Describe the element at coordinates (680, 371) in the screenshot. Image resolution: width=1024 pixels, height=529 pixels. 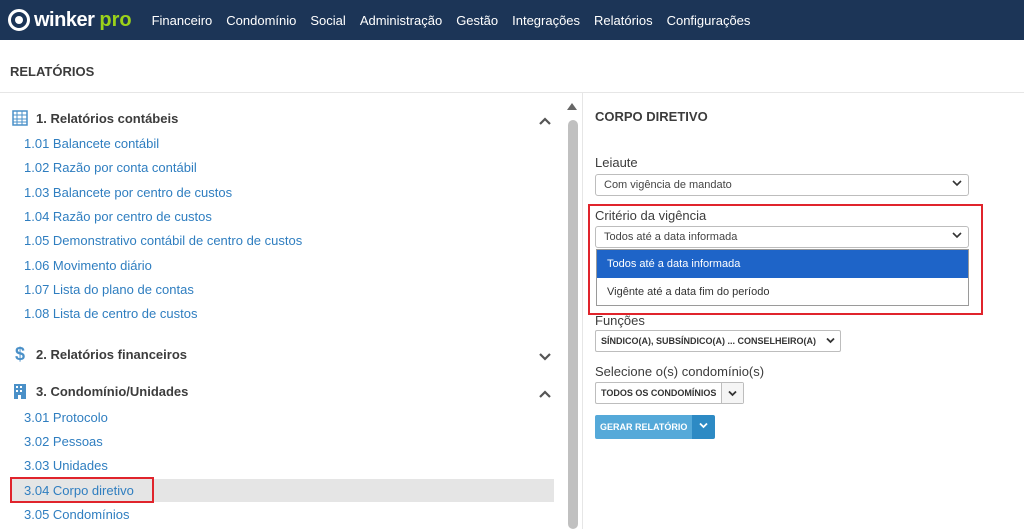
I see `condominios-label: Selecione o(s) condomínio(s)` at that location.